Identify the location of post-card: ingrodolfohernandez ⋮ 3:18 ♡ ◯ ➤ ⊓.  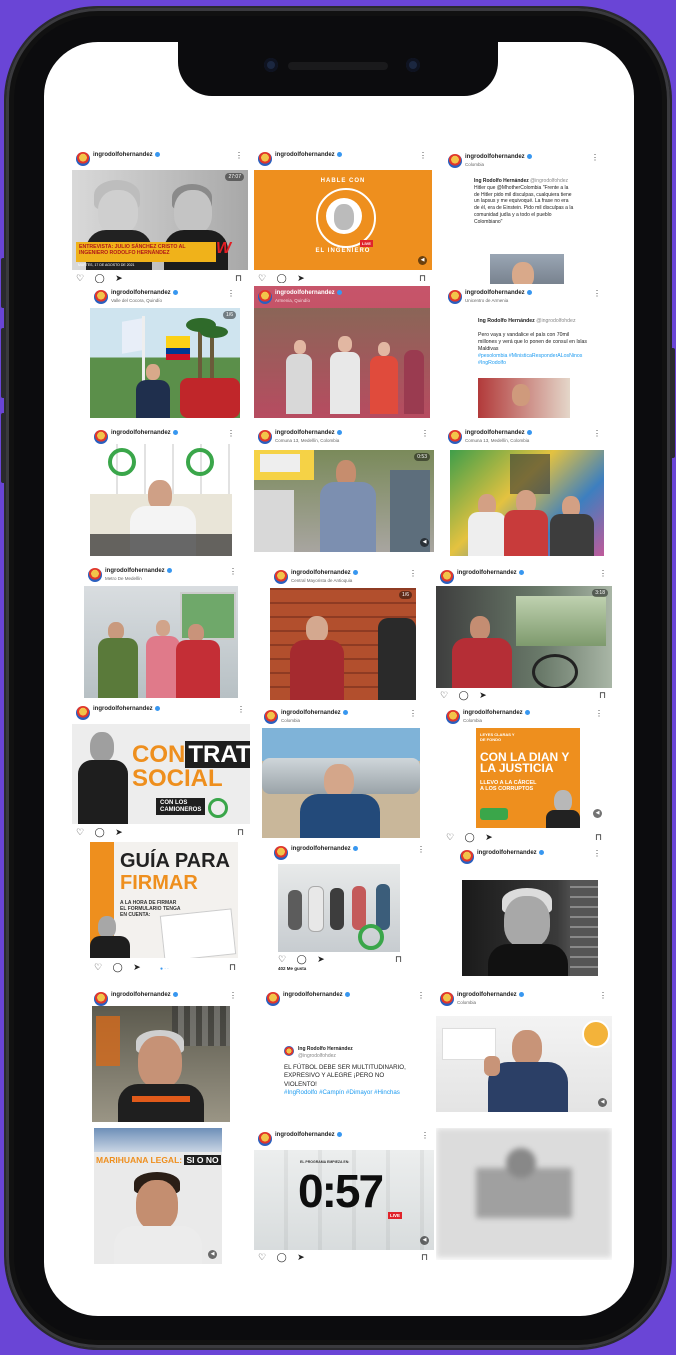
(524, 635).